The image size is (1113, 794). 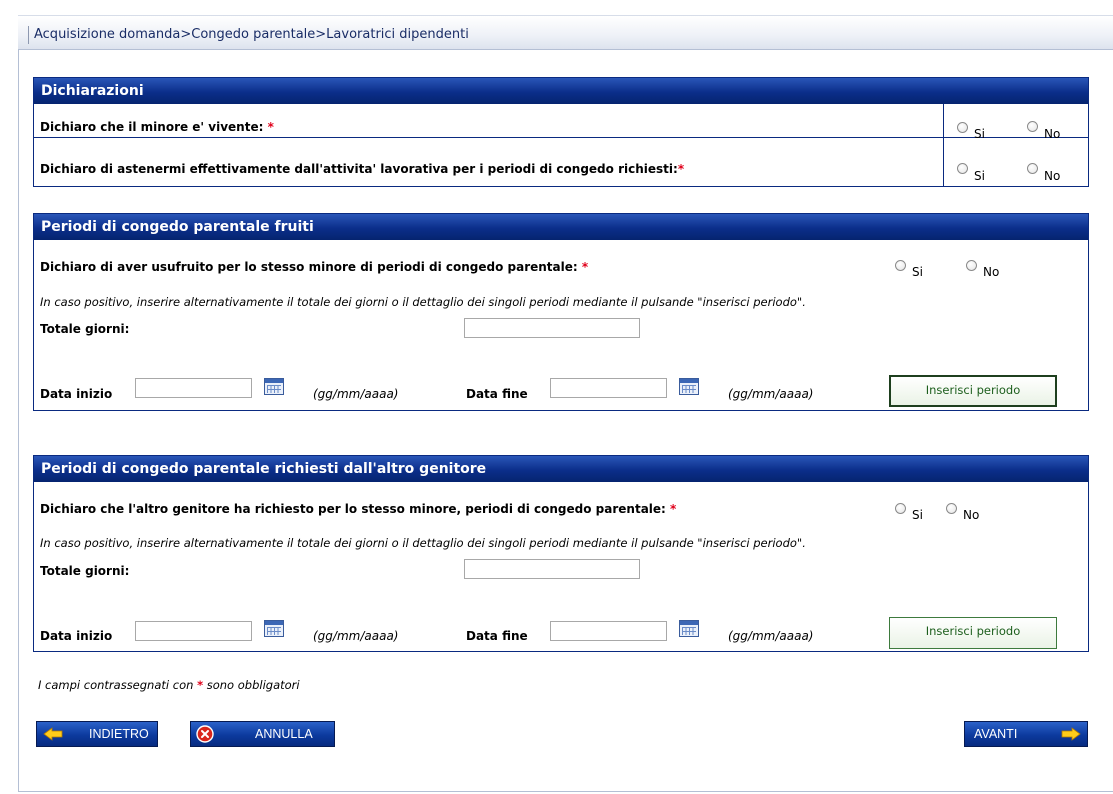 I want to click on question-minore-vivente: Dichiaro che il minore e' vivente: *, so click(x=157, y=127).